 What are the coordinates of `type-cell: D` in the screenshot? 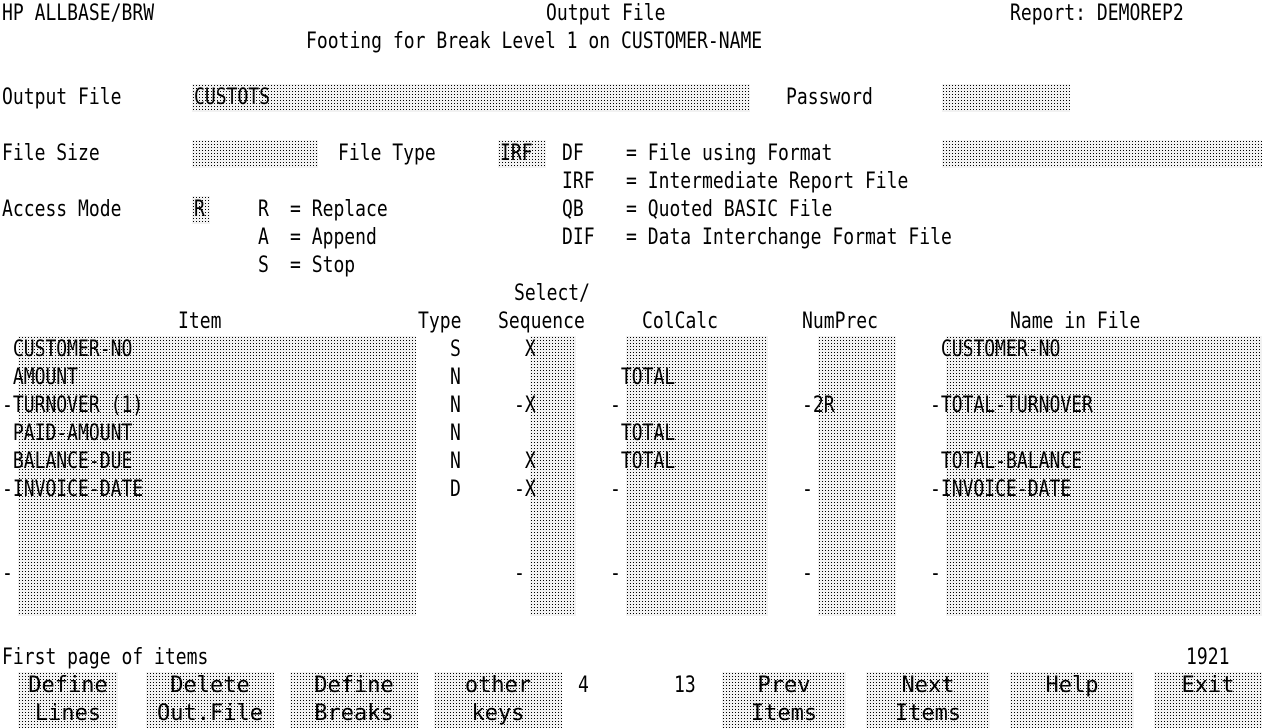 It's located at (455, 489).